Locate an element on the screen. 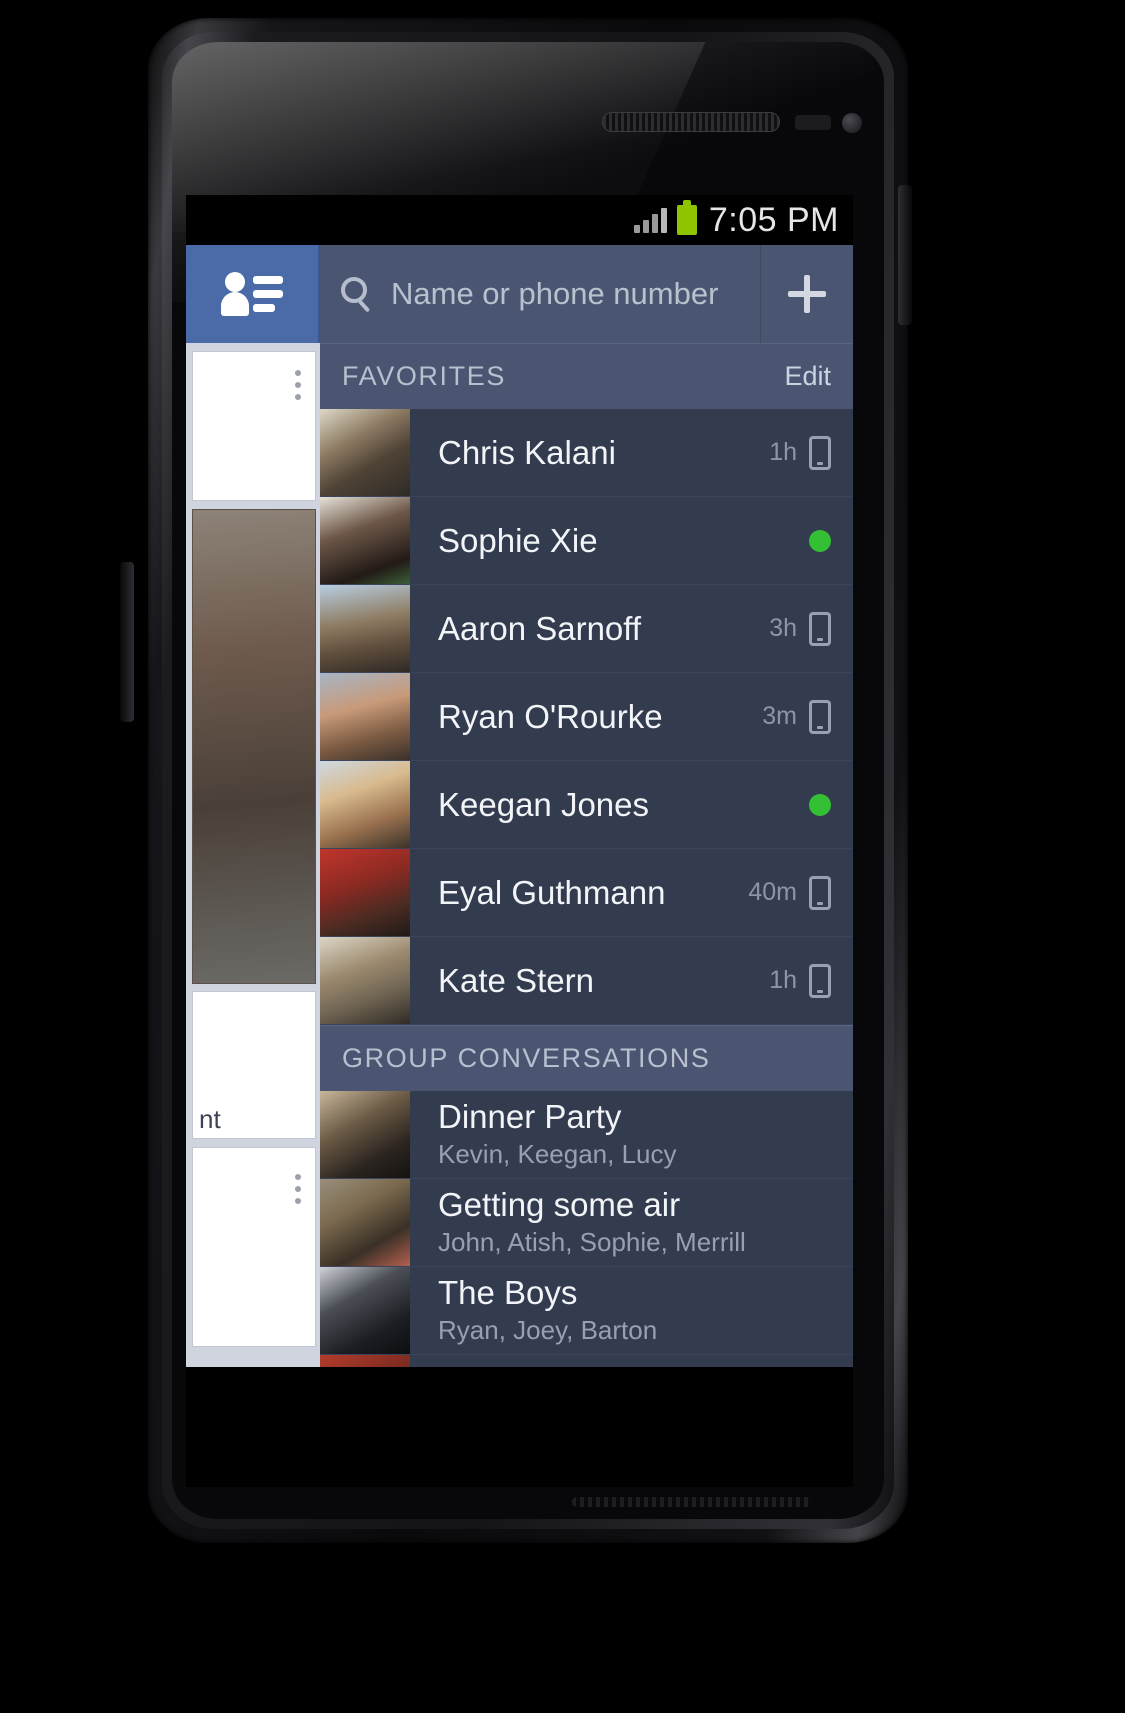 The image size is (1125, 1713). contact-row-main: Keegan Jones is located at coordinates (609, 804).